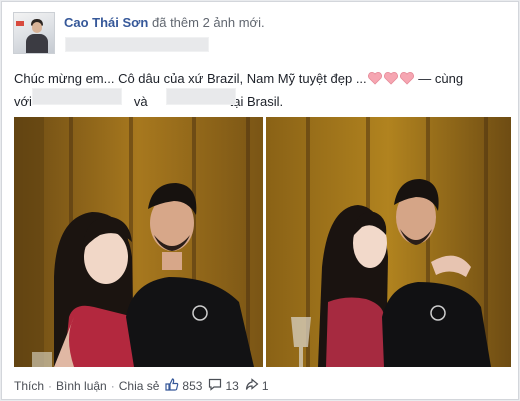 The image size is (520, 401). I want to click on post-text-and: và, so click(140, 101).